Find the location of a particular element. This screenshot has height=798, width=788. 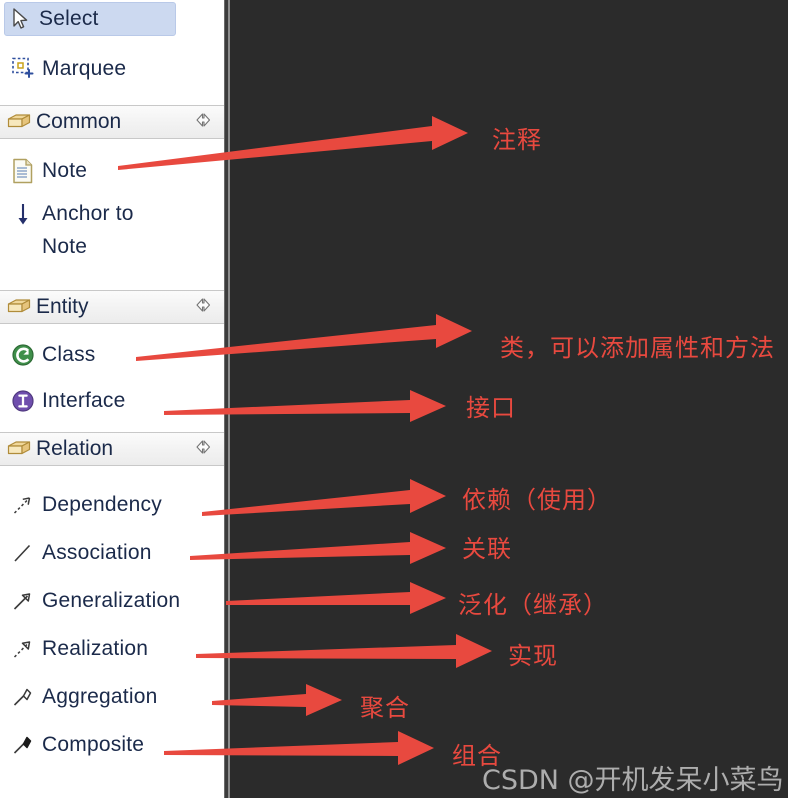

arrow-to-interface is located at coordinates (305, 406).